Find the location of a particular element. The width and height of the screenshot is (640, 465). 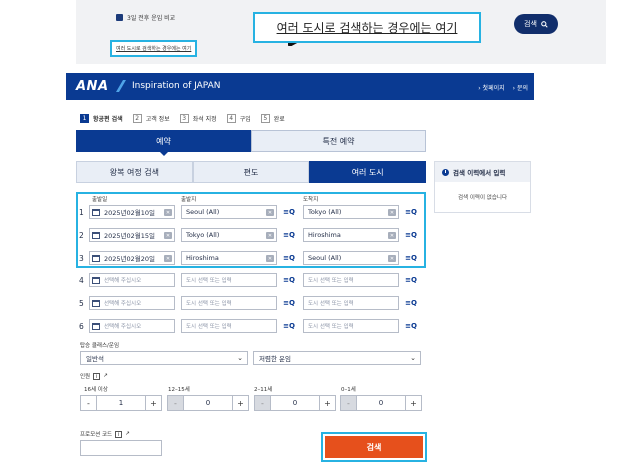

tab-one-way: 편도 is located at coordinates (251, 172).